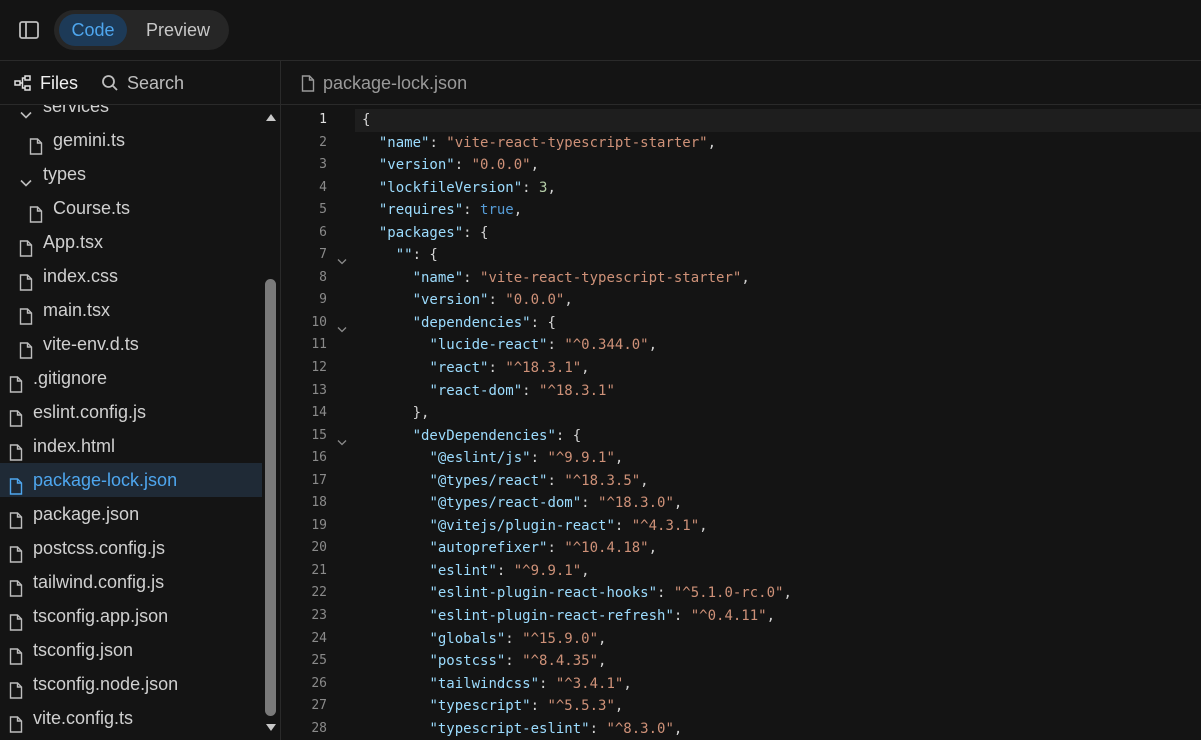 The image size is (1201, 740). Describe the element at coordinates (459, 368) in the screenshot. I see `code-token: "react"` at that location.